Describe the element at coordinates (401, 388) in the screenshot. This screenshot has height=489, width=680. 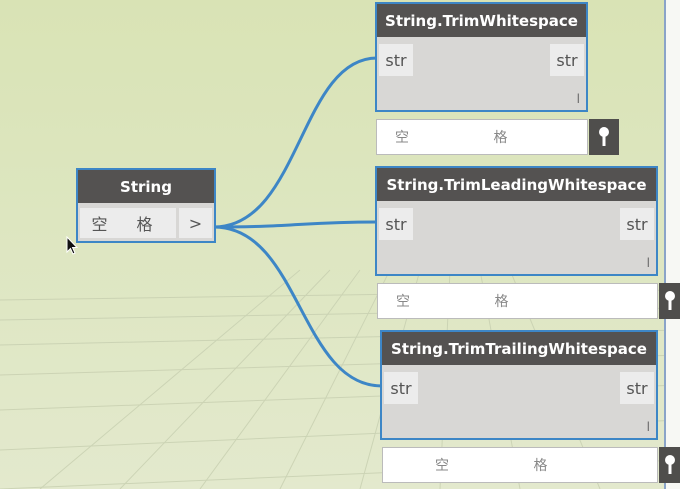
I see `trim-trailing-input-port: str` at that location.